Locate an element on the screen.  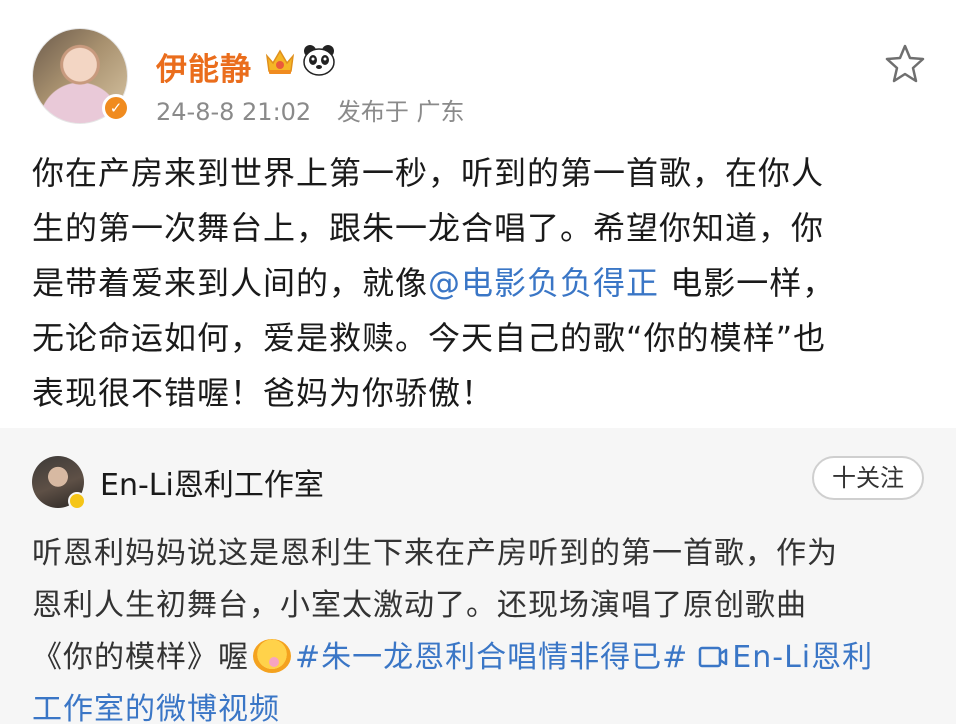
post-line: 生的第一次舞台上，跟朱一龙合唱了。希望你知道，你 is located at coordinates (428, 228).